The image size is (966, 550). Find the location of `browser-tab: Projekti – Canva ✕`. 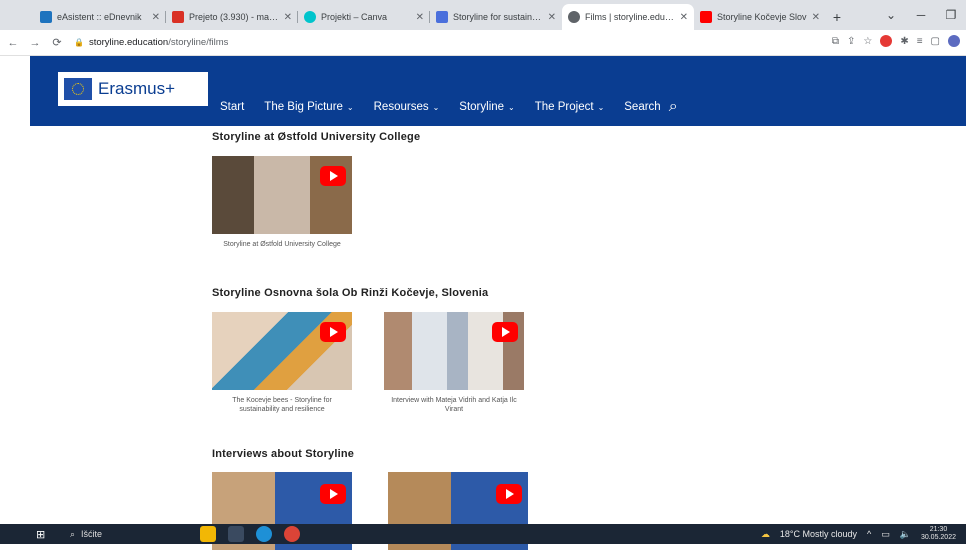

browser-tab: Projekti – Canva ✕ is located at coordinates (364, 17).